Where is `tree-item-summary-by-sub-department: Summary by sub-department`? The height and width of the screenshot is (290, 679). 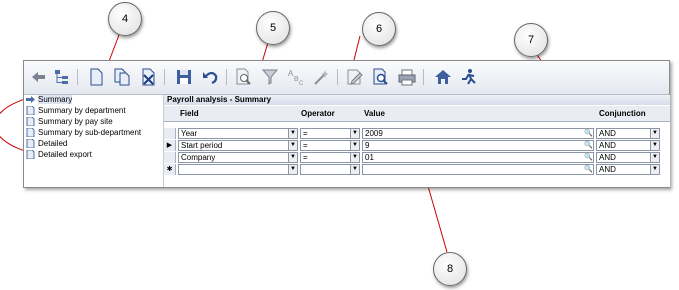
tree-item-summary-by-sub-department: Summary by sub-department is located at coordinates (84, 132).